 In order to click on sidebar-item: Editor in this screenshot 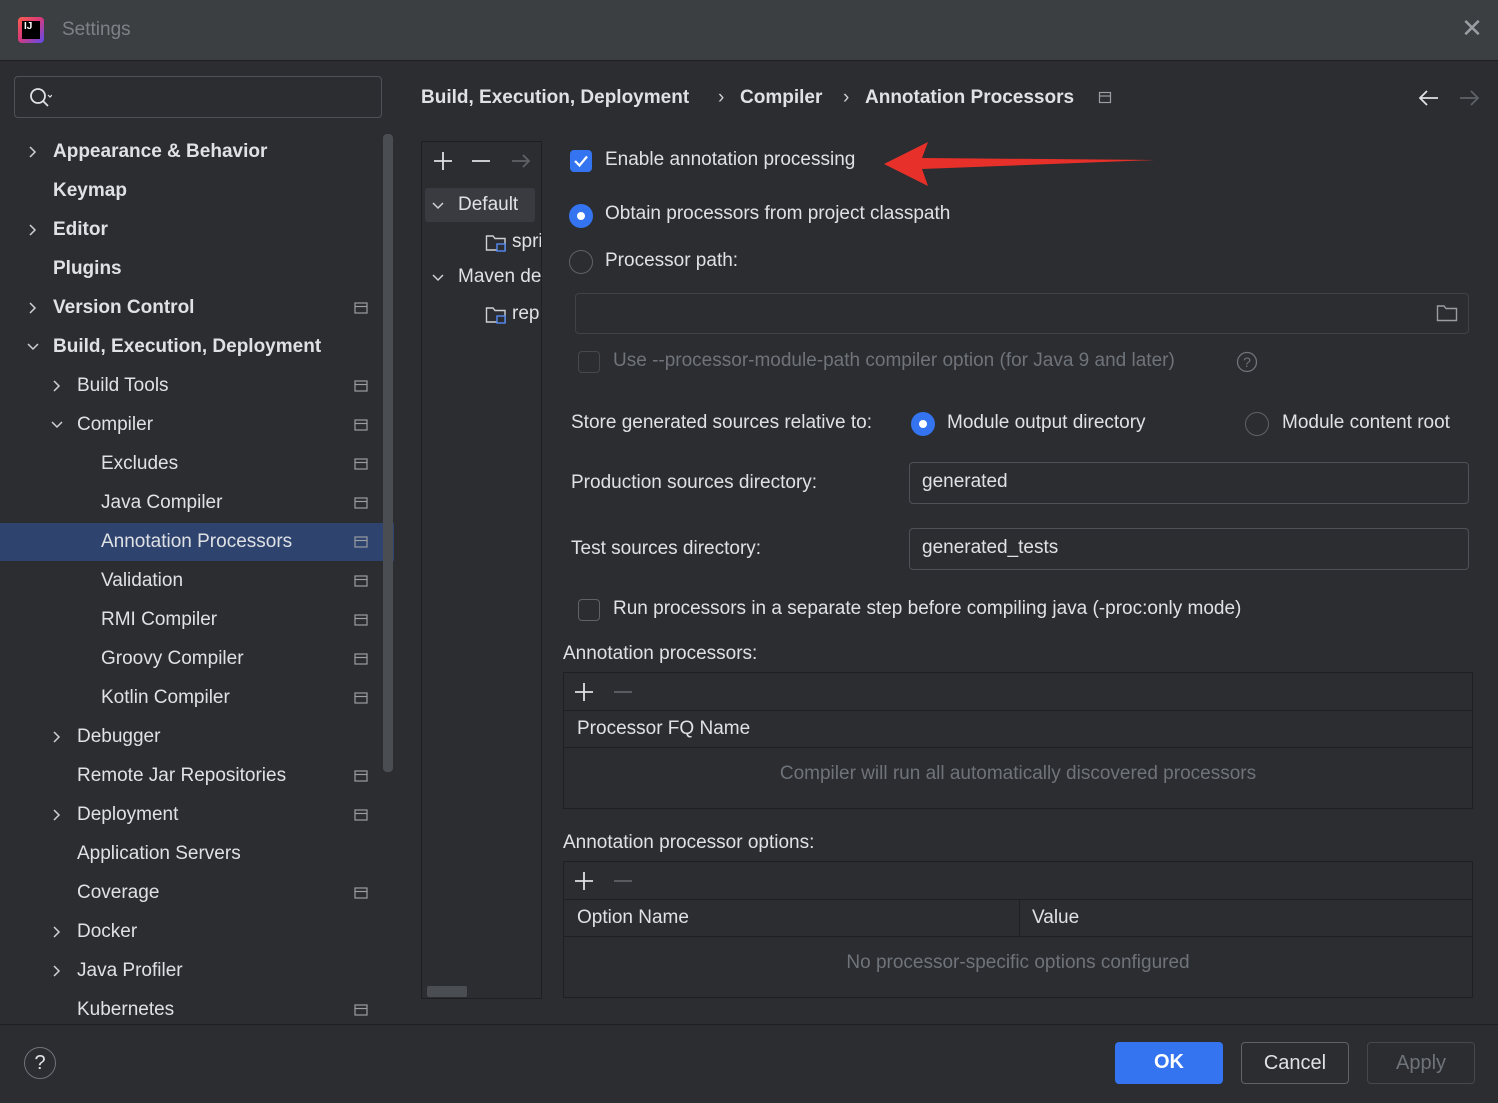, I will do `click(190, 230)`.